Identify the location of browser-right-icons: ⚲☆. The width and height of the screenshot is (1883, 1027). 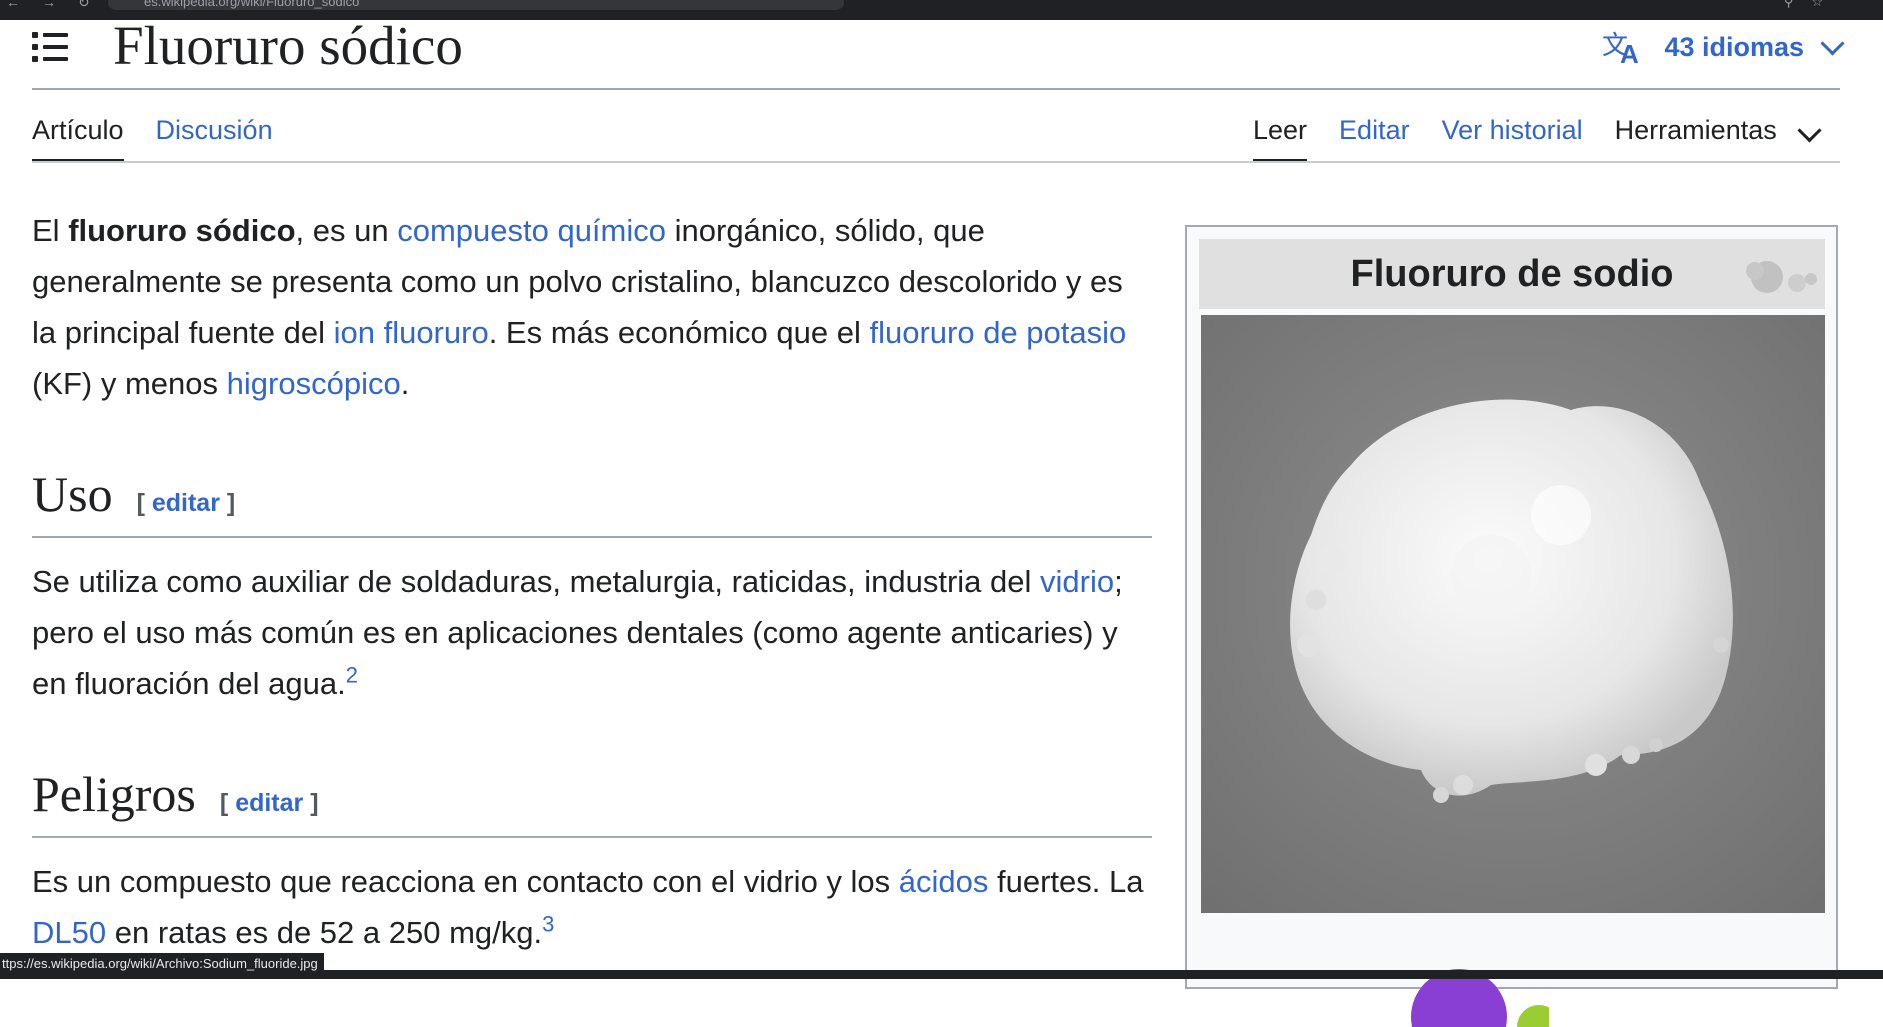
(1812, 5).